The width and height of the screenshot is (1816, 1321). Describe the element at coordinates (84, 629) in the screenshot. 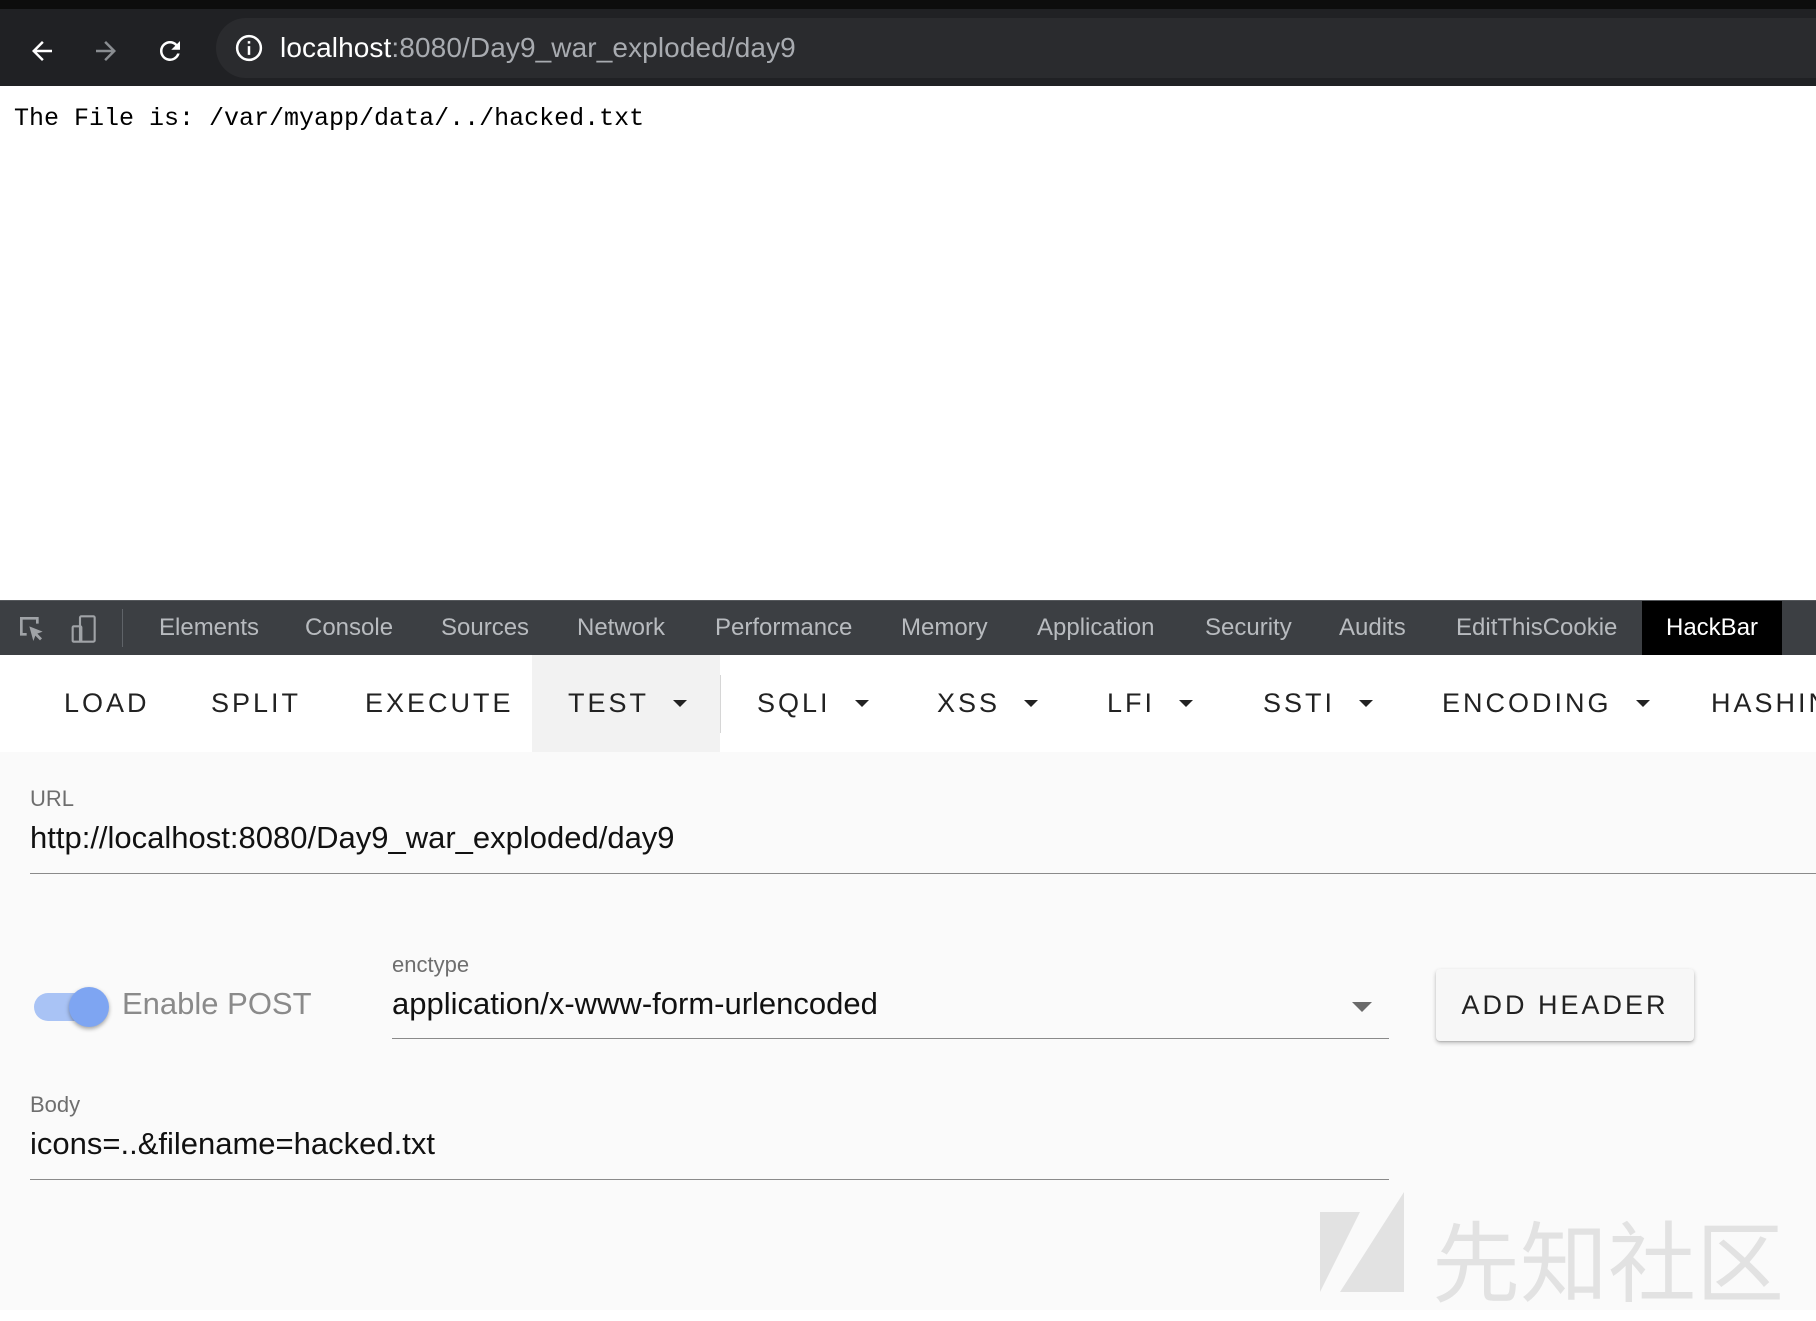

I see `device-toolbar-icon` at that location.